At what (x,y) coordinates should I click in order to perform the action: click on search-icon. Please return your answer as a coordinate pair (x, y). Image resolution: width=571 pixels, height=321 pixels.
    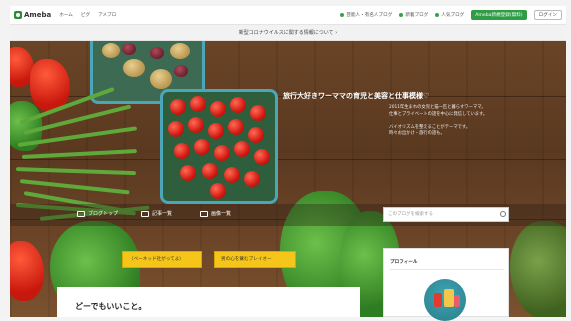
    Looking at the image, I should click on (503, 214).